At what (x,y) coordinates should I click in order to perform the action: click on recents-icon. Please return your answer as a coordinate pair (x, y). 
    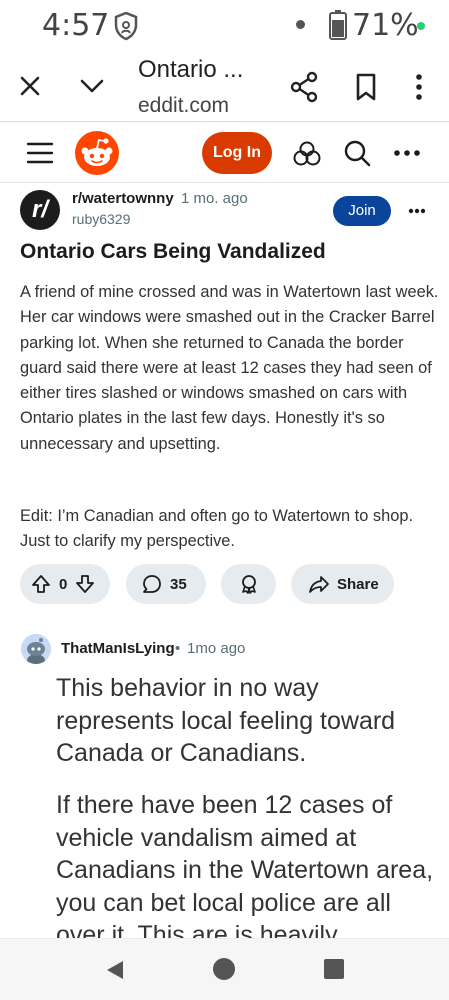
    Looking at the image, I should click on (334, 969).